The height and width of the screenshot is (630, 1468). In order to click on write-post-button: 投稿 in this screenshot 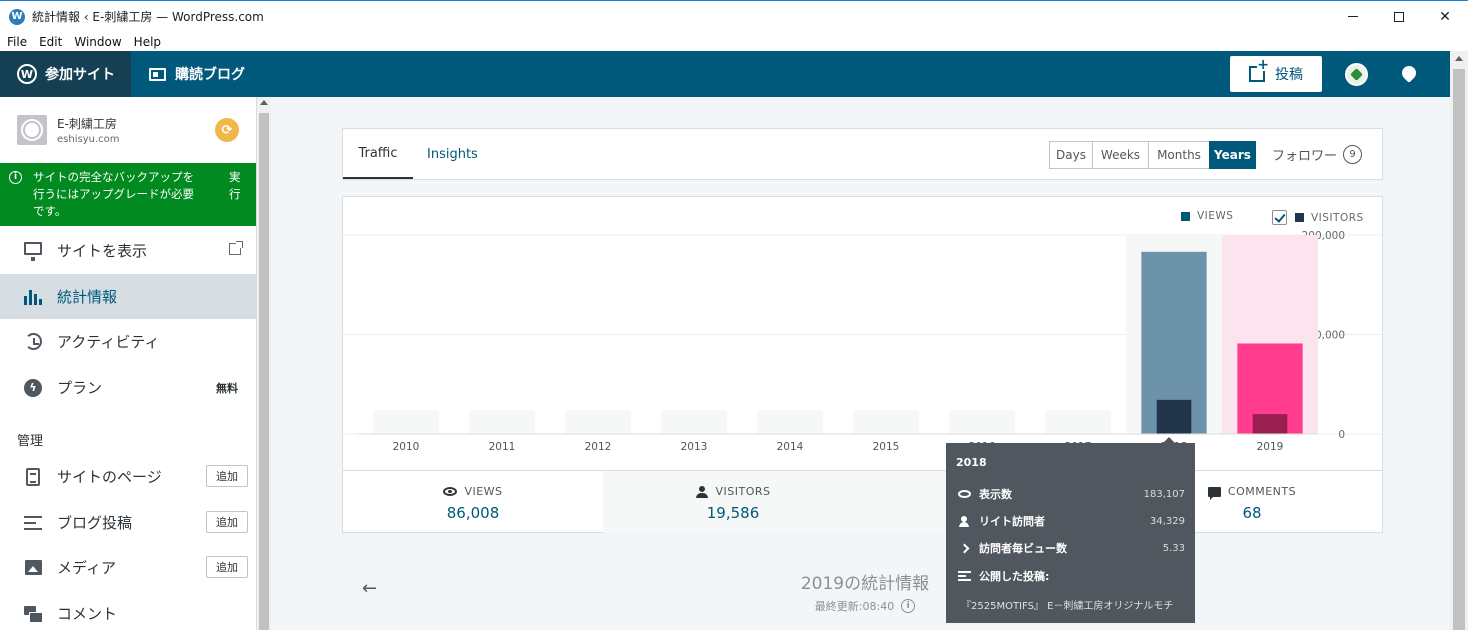, I will do `click(1276, 74)`.